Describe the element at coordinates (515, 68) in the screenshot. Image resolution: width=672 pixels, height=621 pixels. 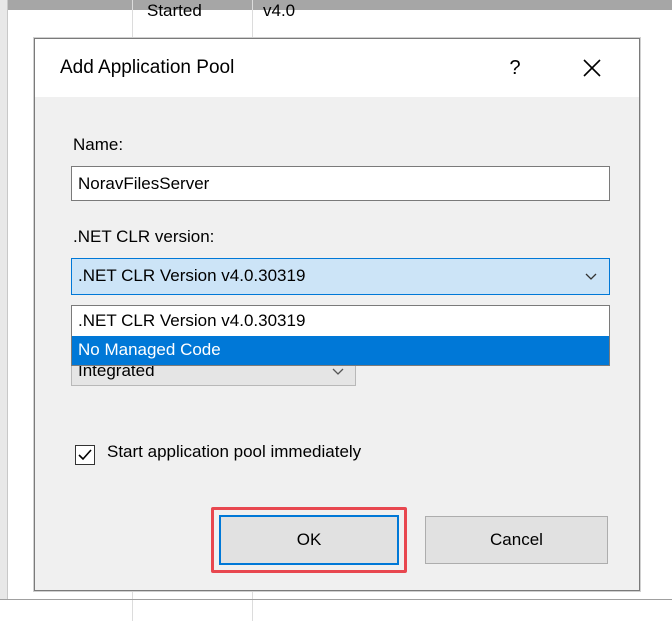
I see `help-button: ?` at that location.